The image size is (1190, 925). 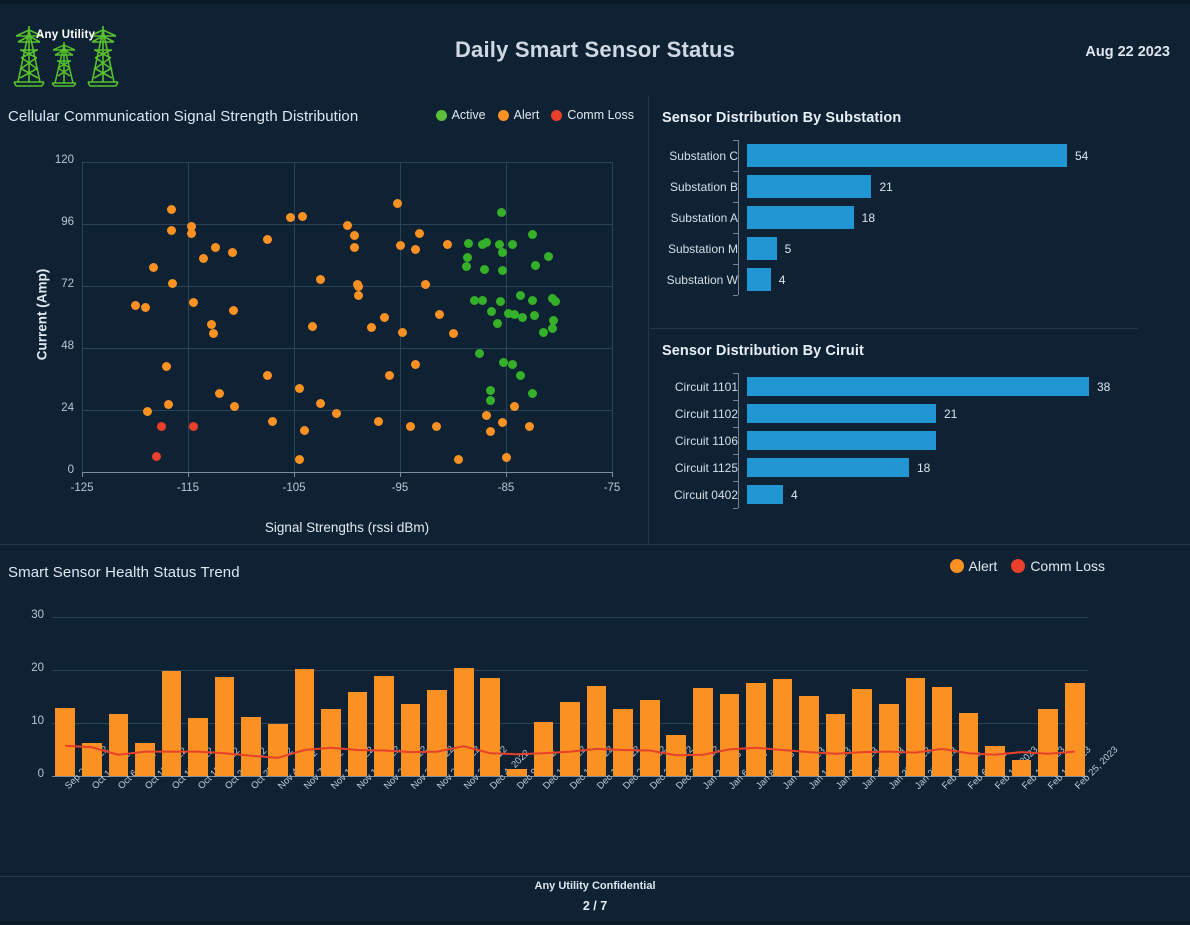 I want to click on bar-track, so click(x=968, y=441).